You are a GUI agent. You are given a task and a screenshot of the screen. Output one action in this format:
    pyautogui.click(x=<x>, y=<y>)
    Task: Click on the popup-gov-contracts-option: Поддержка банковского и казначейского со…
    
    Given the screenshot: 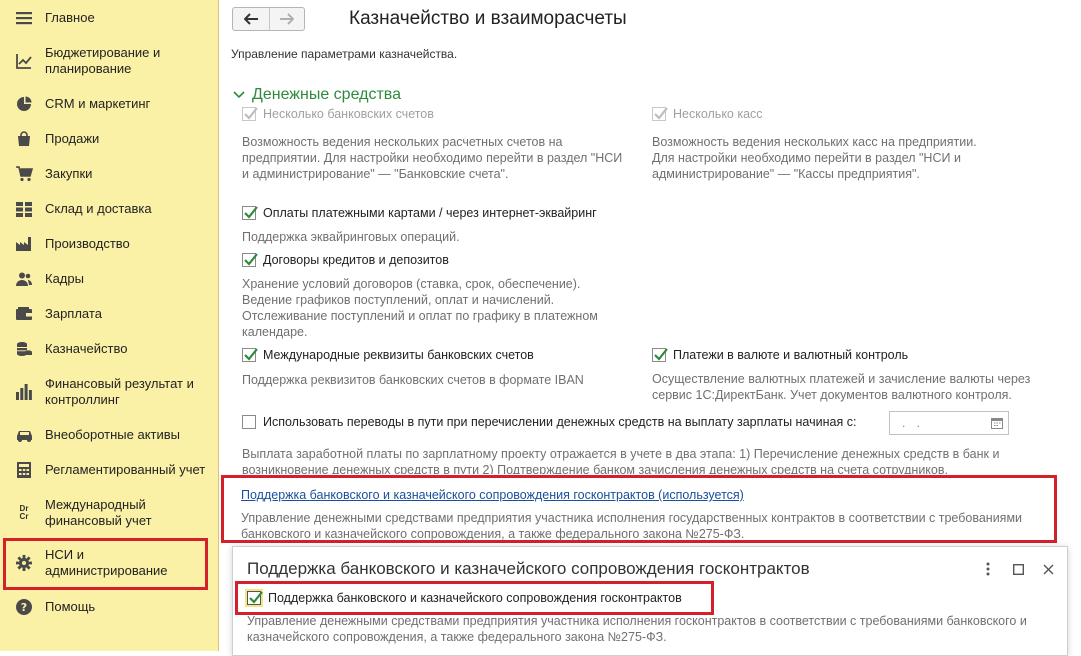 What is the action you would take?
    pyautogui.click(x=464, y=598)
    